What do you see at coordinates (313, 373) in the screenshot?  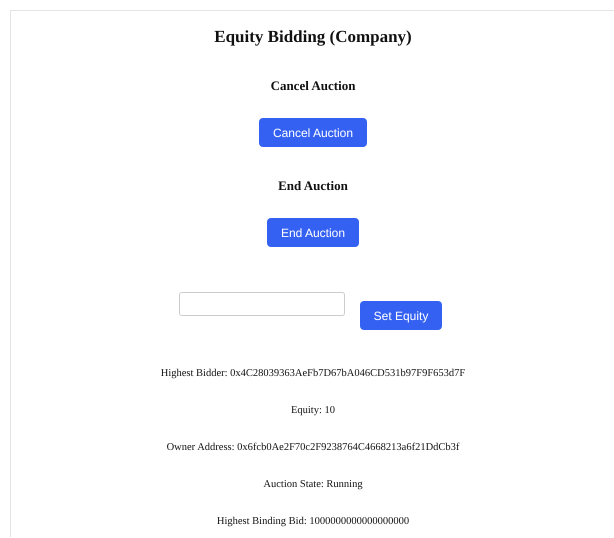 I see `detail-text: Highest Bidder: 0x4C28039363AeFb7D67bA046CD531b97F9F653d7F` at bounding box center [313, 373].